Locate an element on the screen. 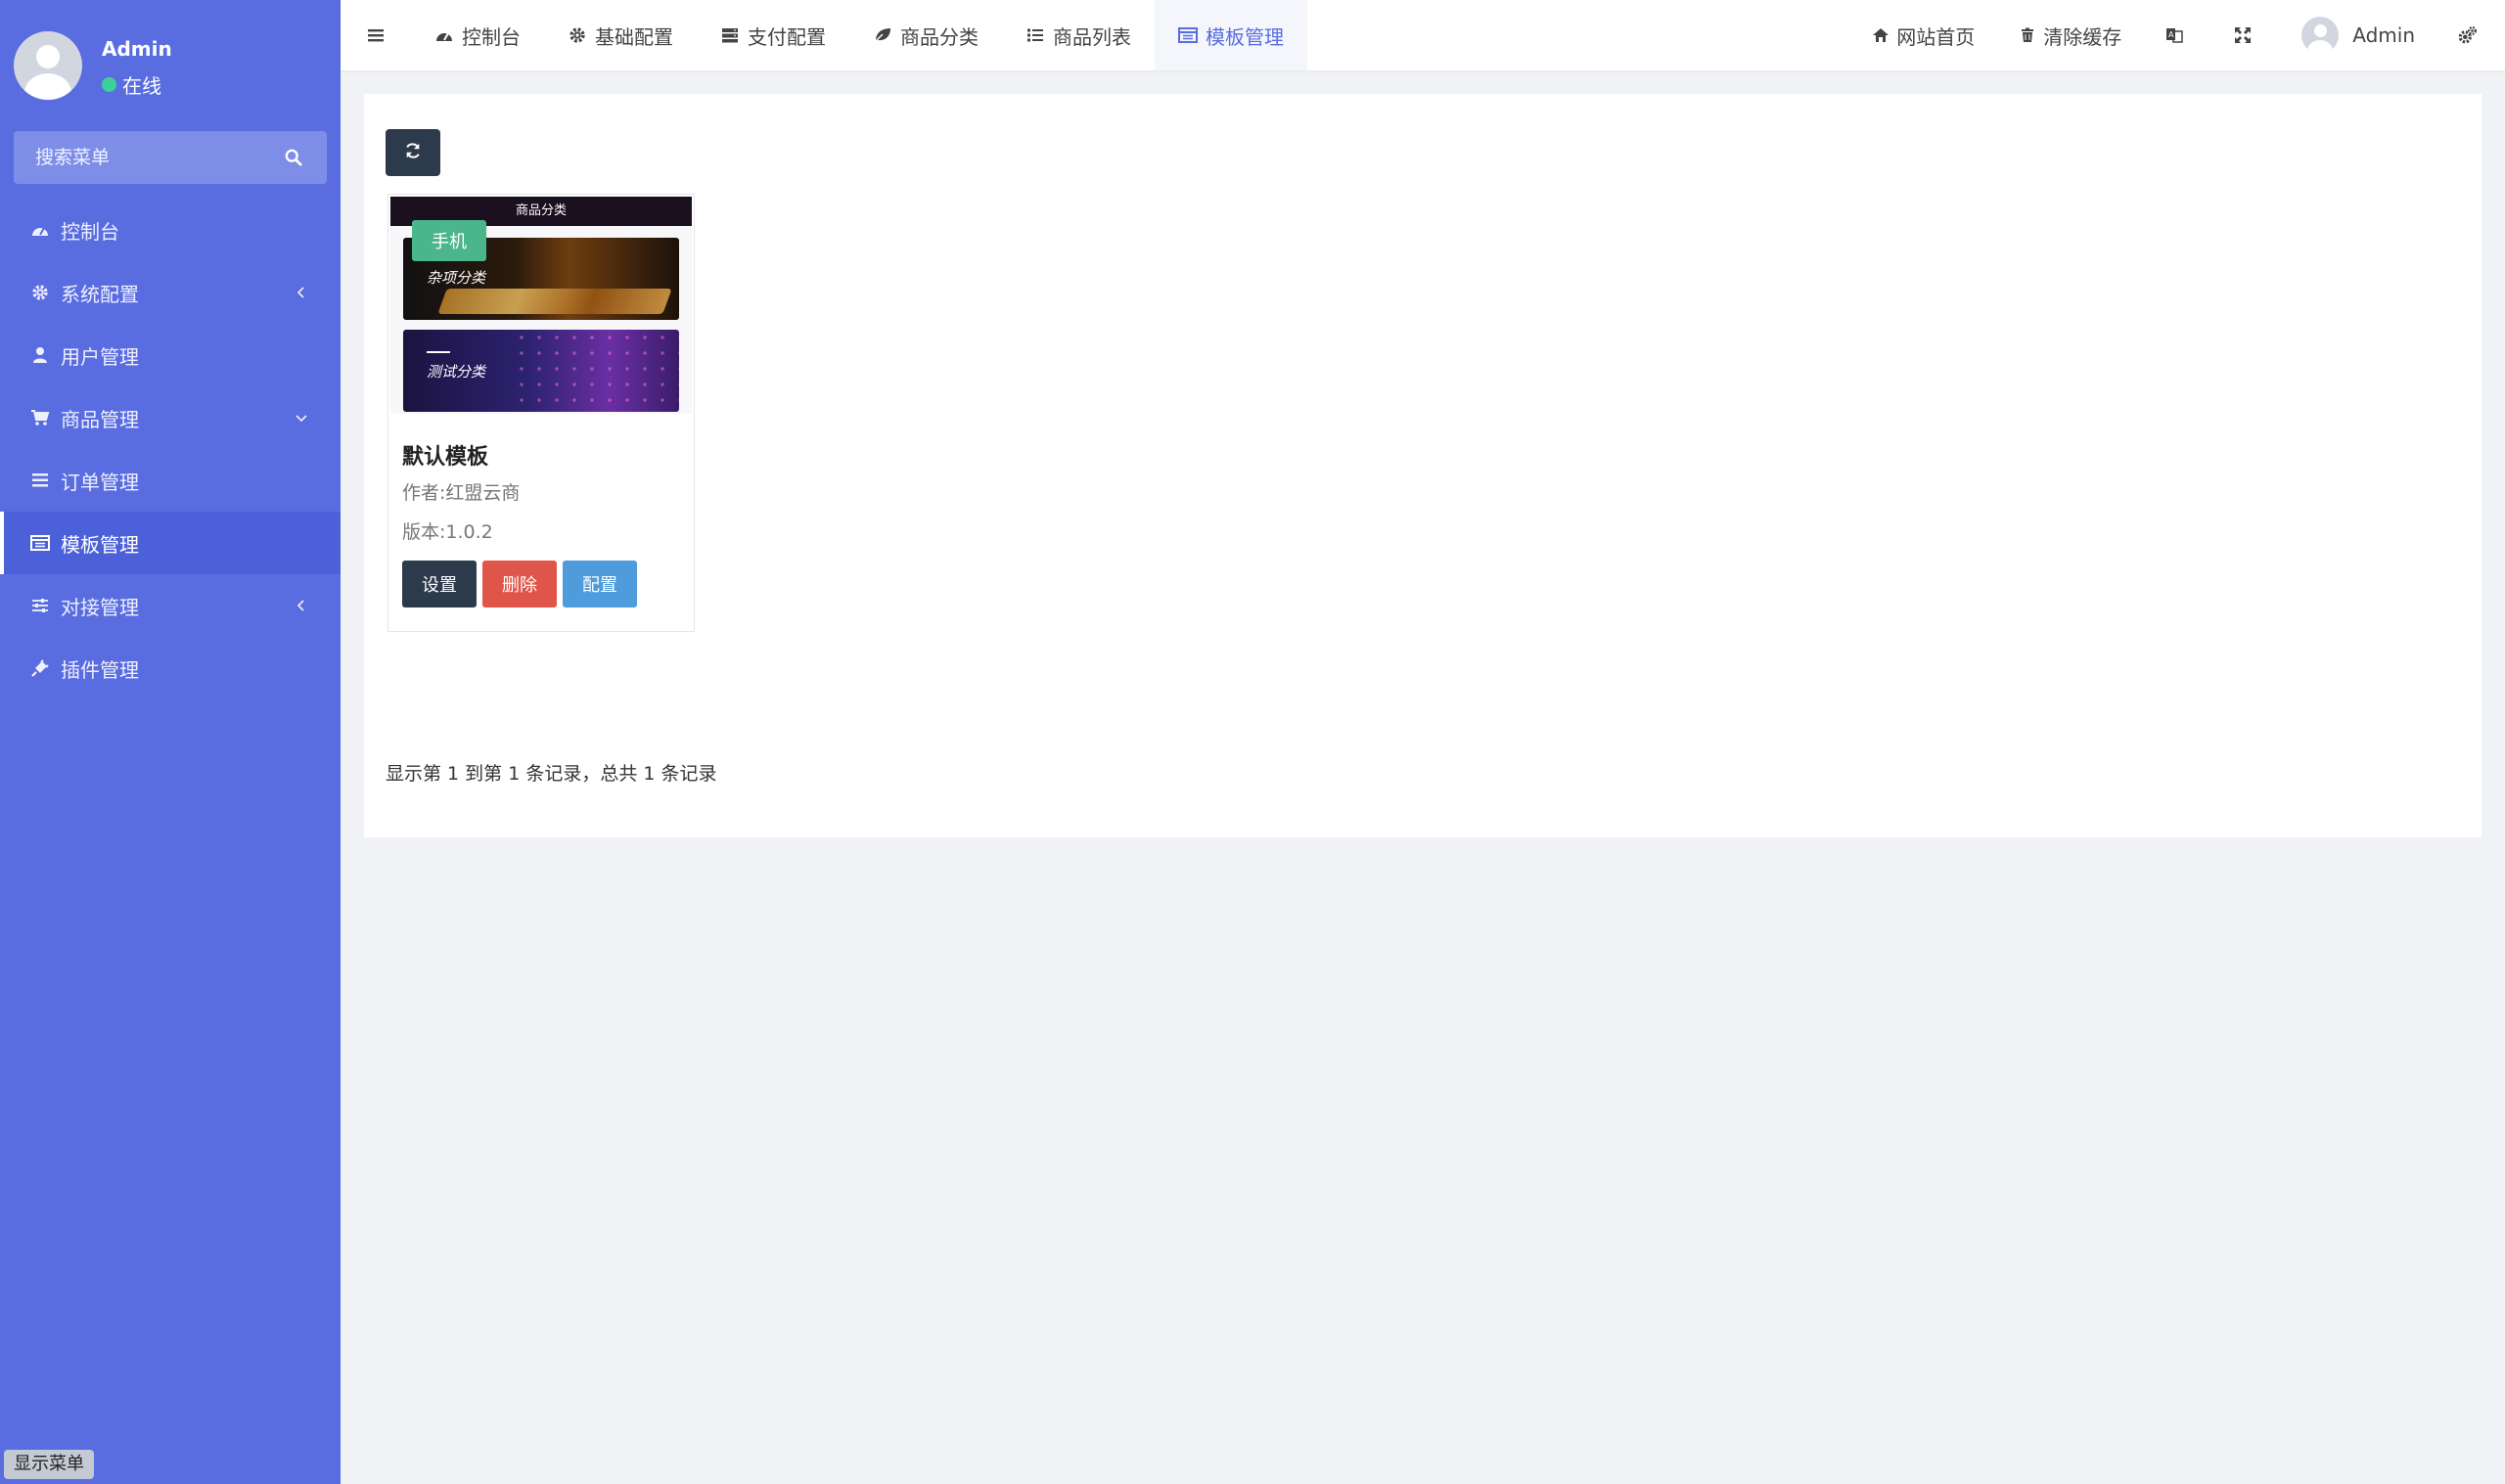 Image resolution: width=2505 pixels, height=1484 pixels. tab-label: 模板管理 is located at coordinates (1245, 36).